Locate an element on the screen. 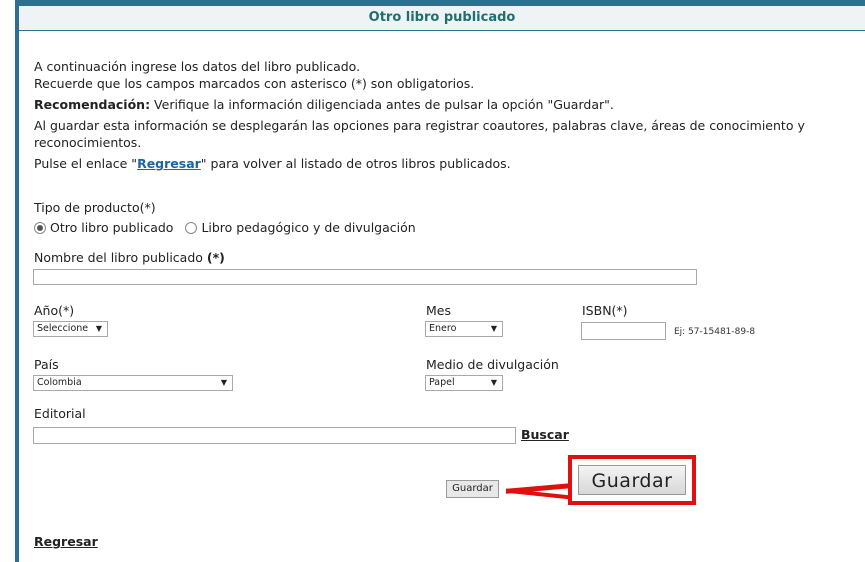 The height and width of the screenshot is (562, 865). title-bar: Otro libro publicado is located at coordinates (442, 18).